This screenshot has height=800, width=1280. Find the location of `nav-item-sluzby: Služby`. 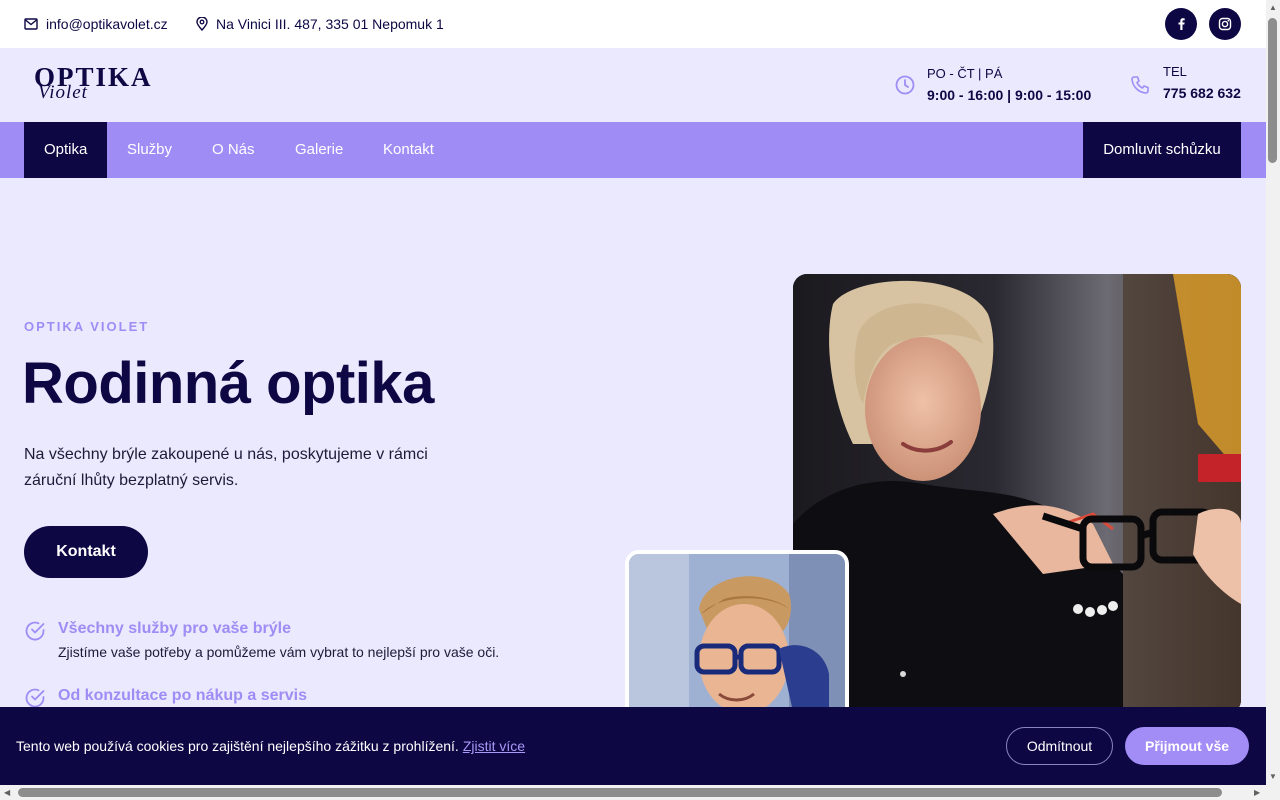

nav-item-sluzby: Služby is located at coordinates (149, 150).